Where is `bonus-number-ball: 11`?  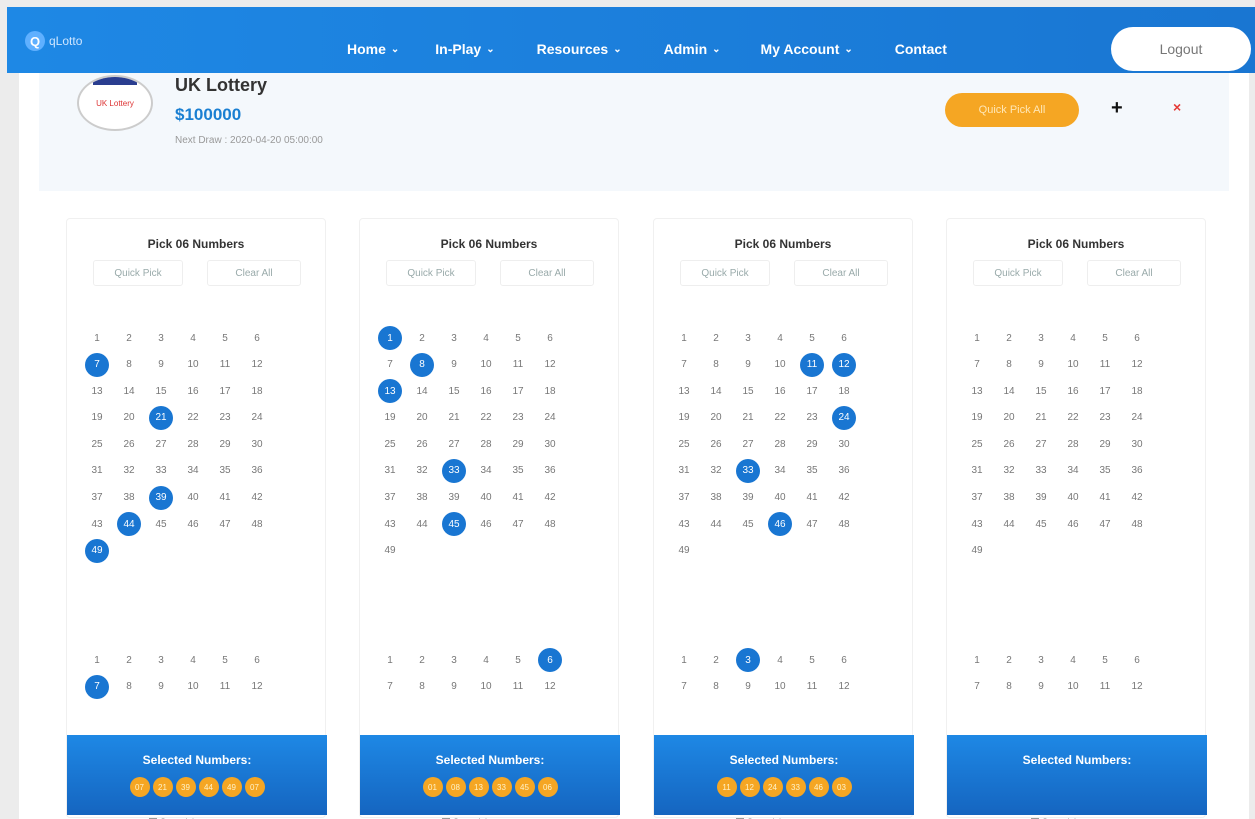 bonus-number-ball: 11 is located at coordinates (225, 687).